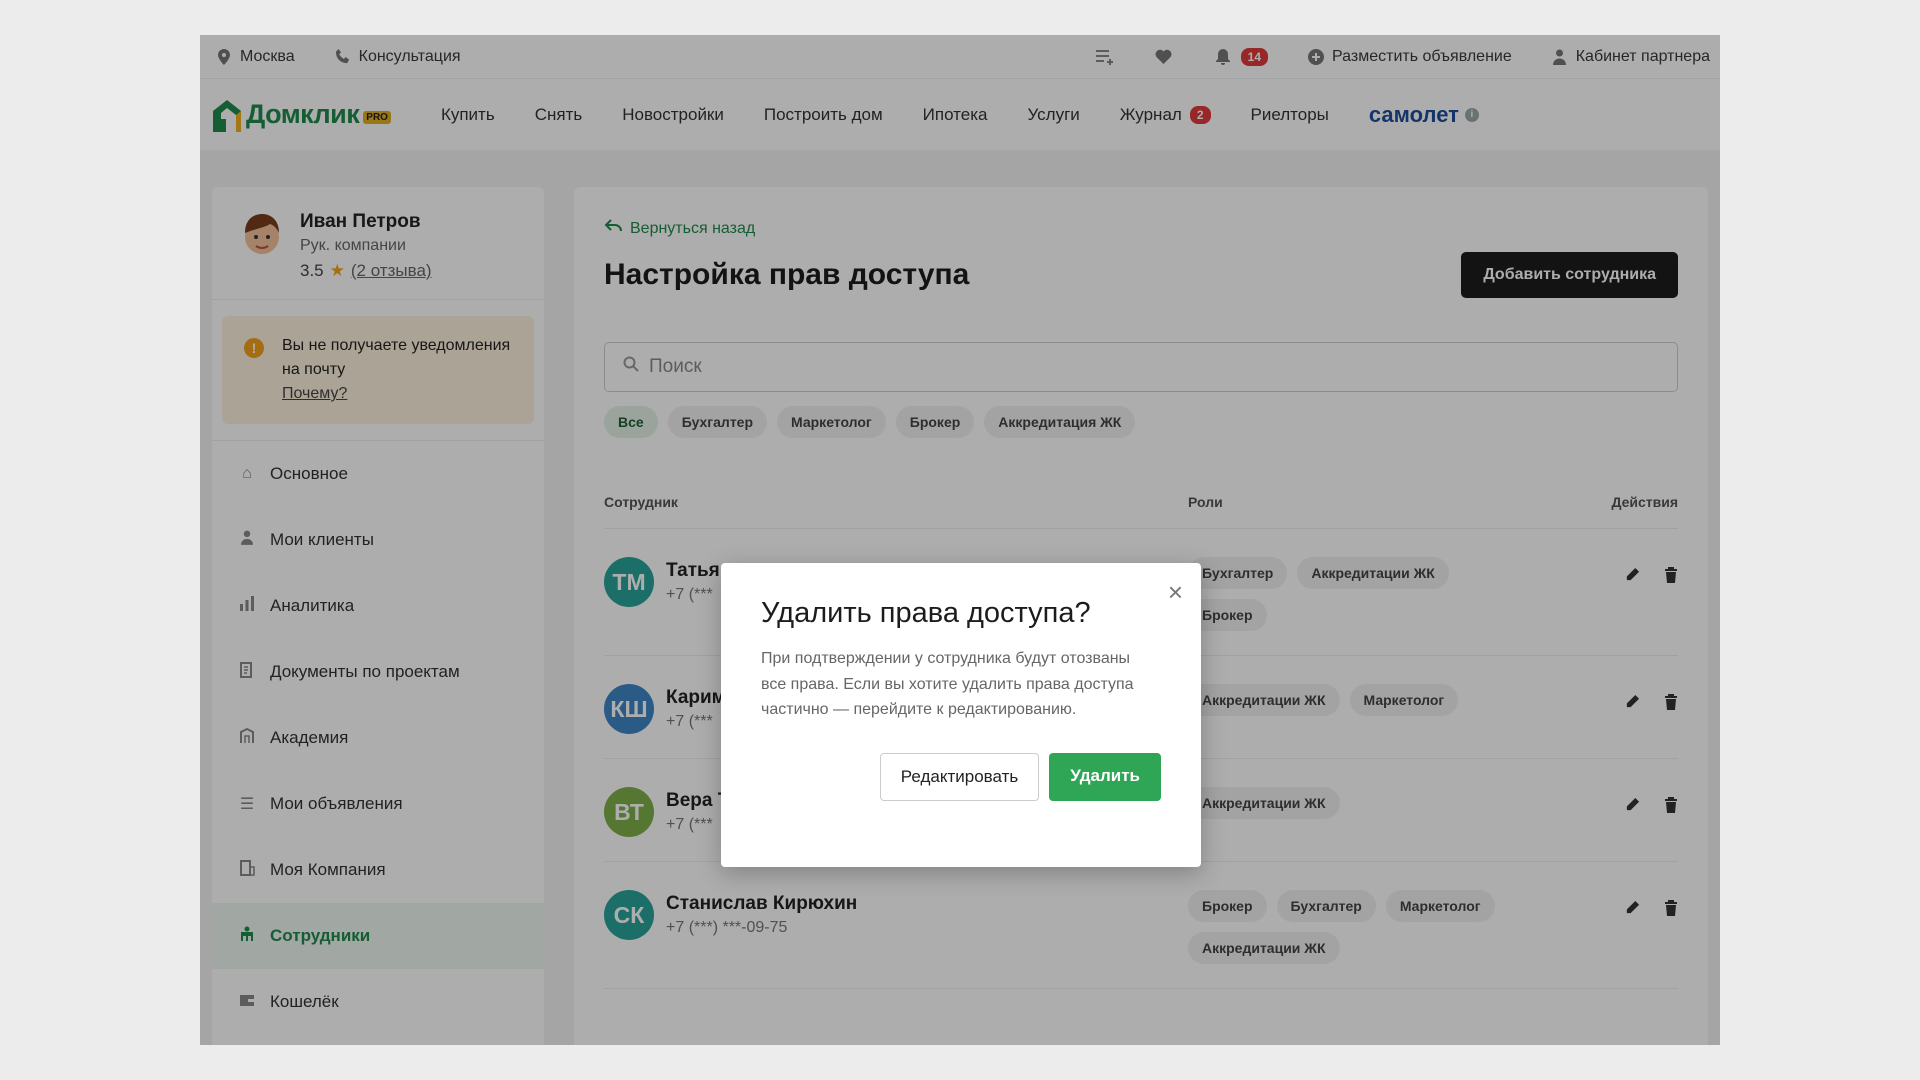 This screenshot has width=1920, height=1080. What do you see at coordinates (1105, 776) in the screenshot?
I see `delete-button: Удалить` at bounding box center [1105, 776].